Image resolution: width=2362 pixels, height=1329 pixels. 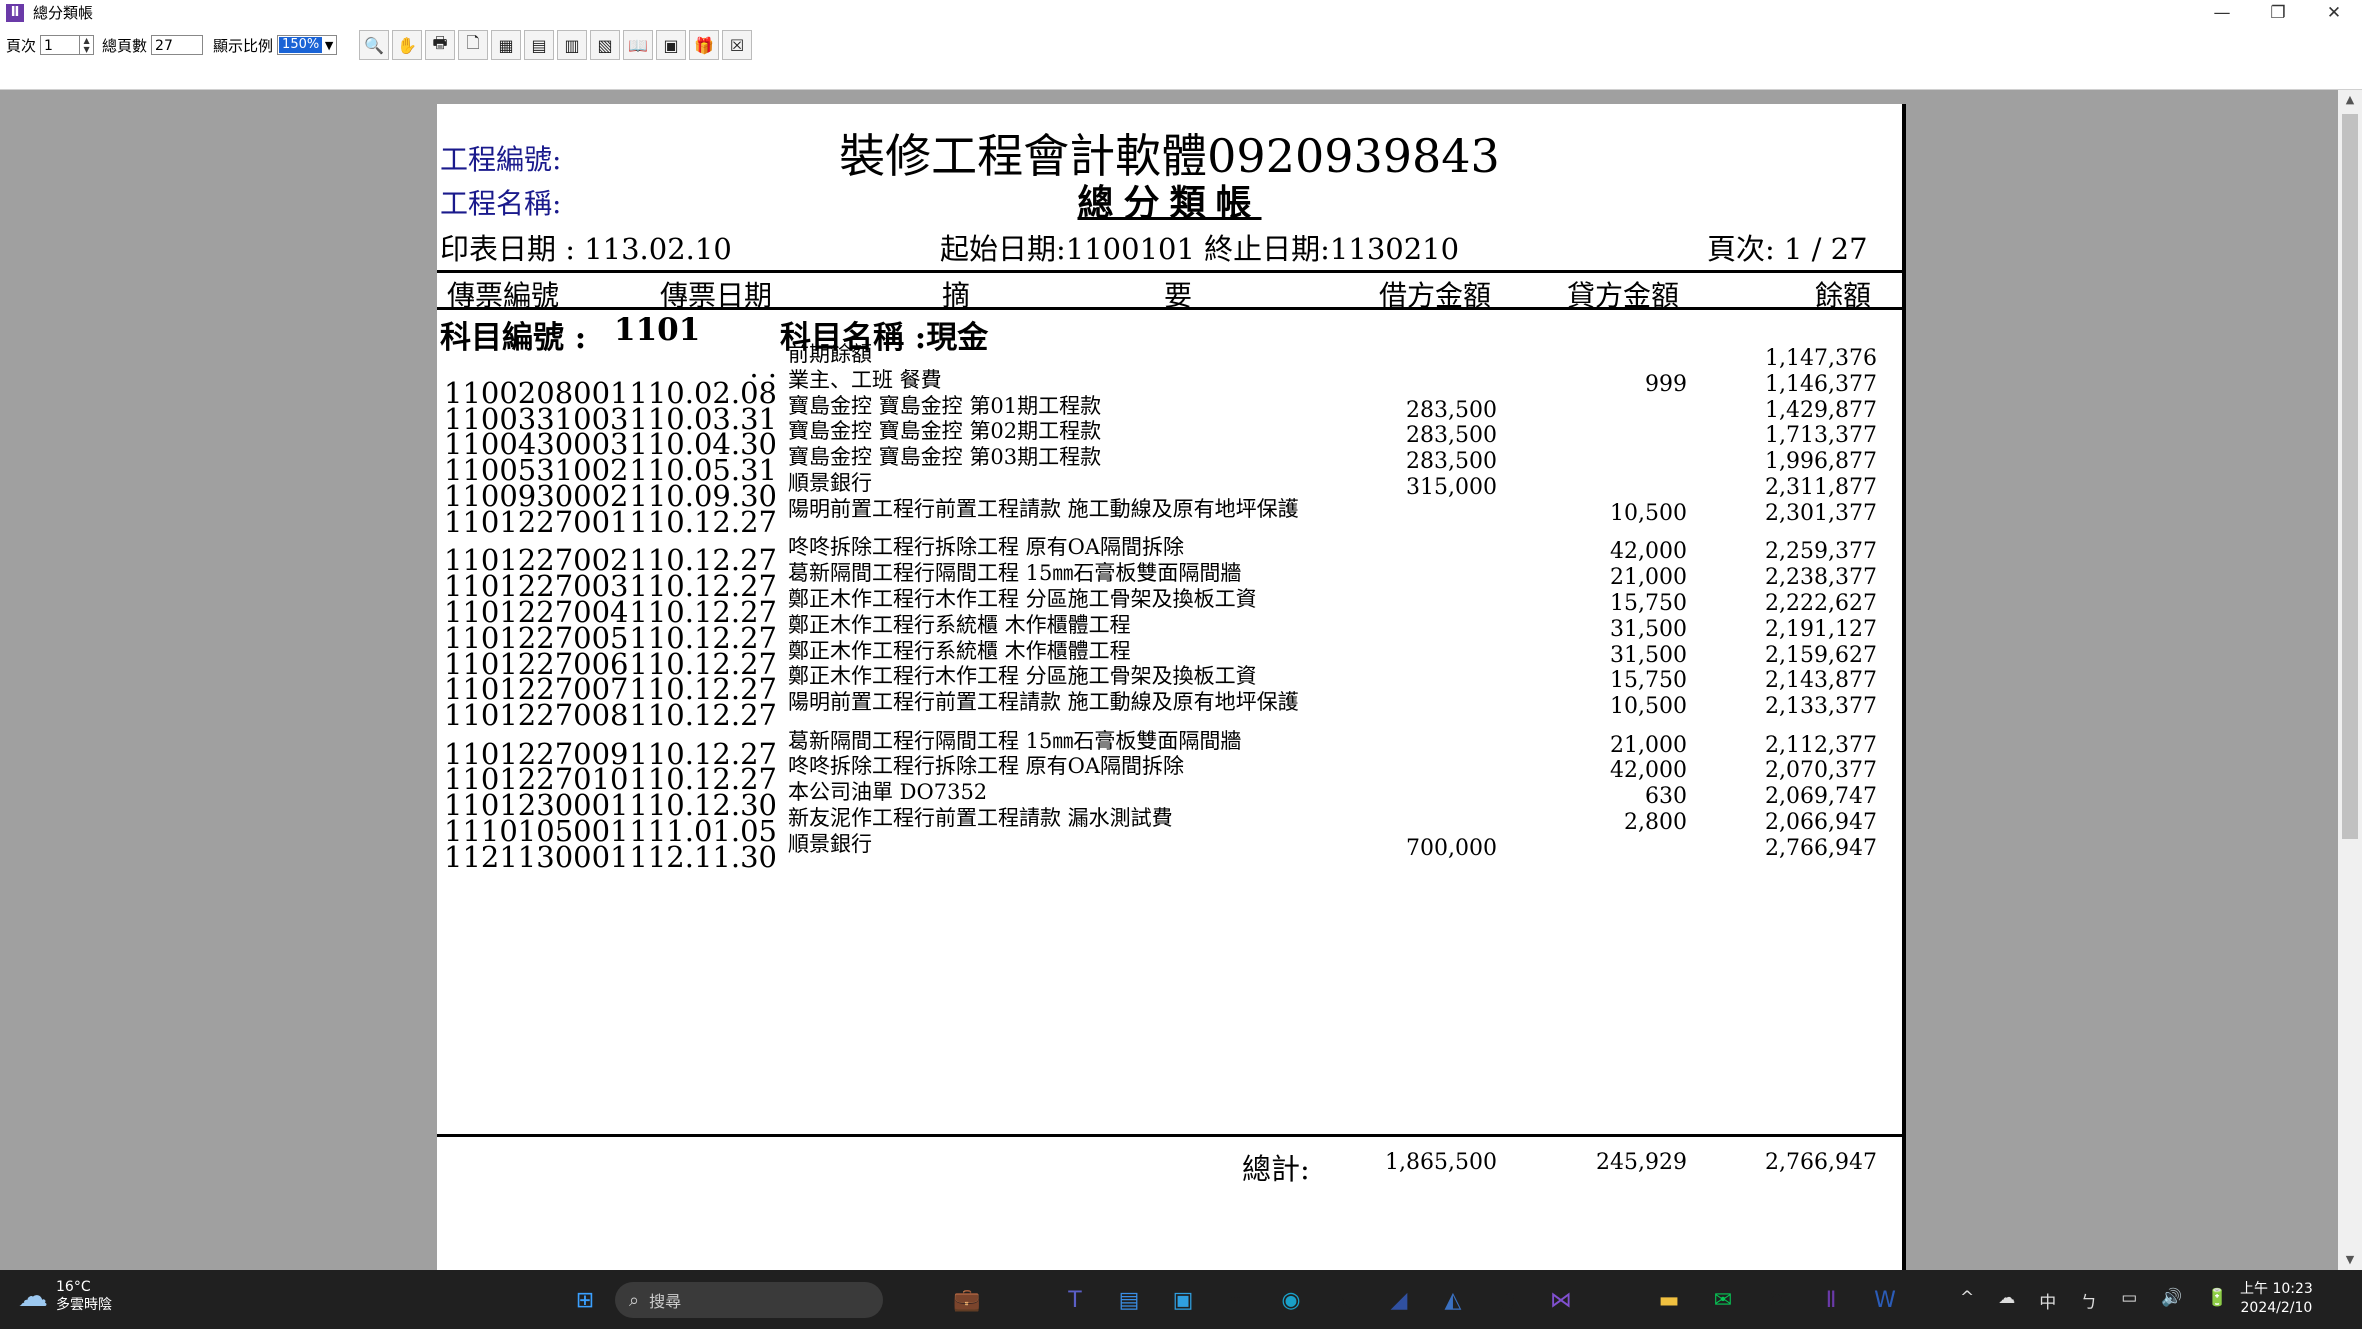 What do you see at coordinates (1129, 1300) in the screenshot?
I see `notepad-icon: ▤` at bounding box center [1129, 1300].